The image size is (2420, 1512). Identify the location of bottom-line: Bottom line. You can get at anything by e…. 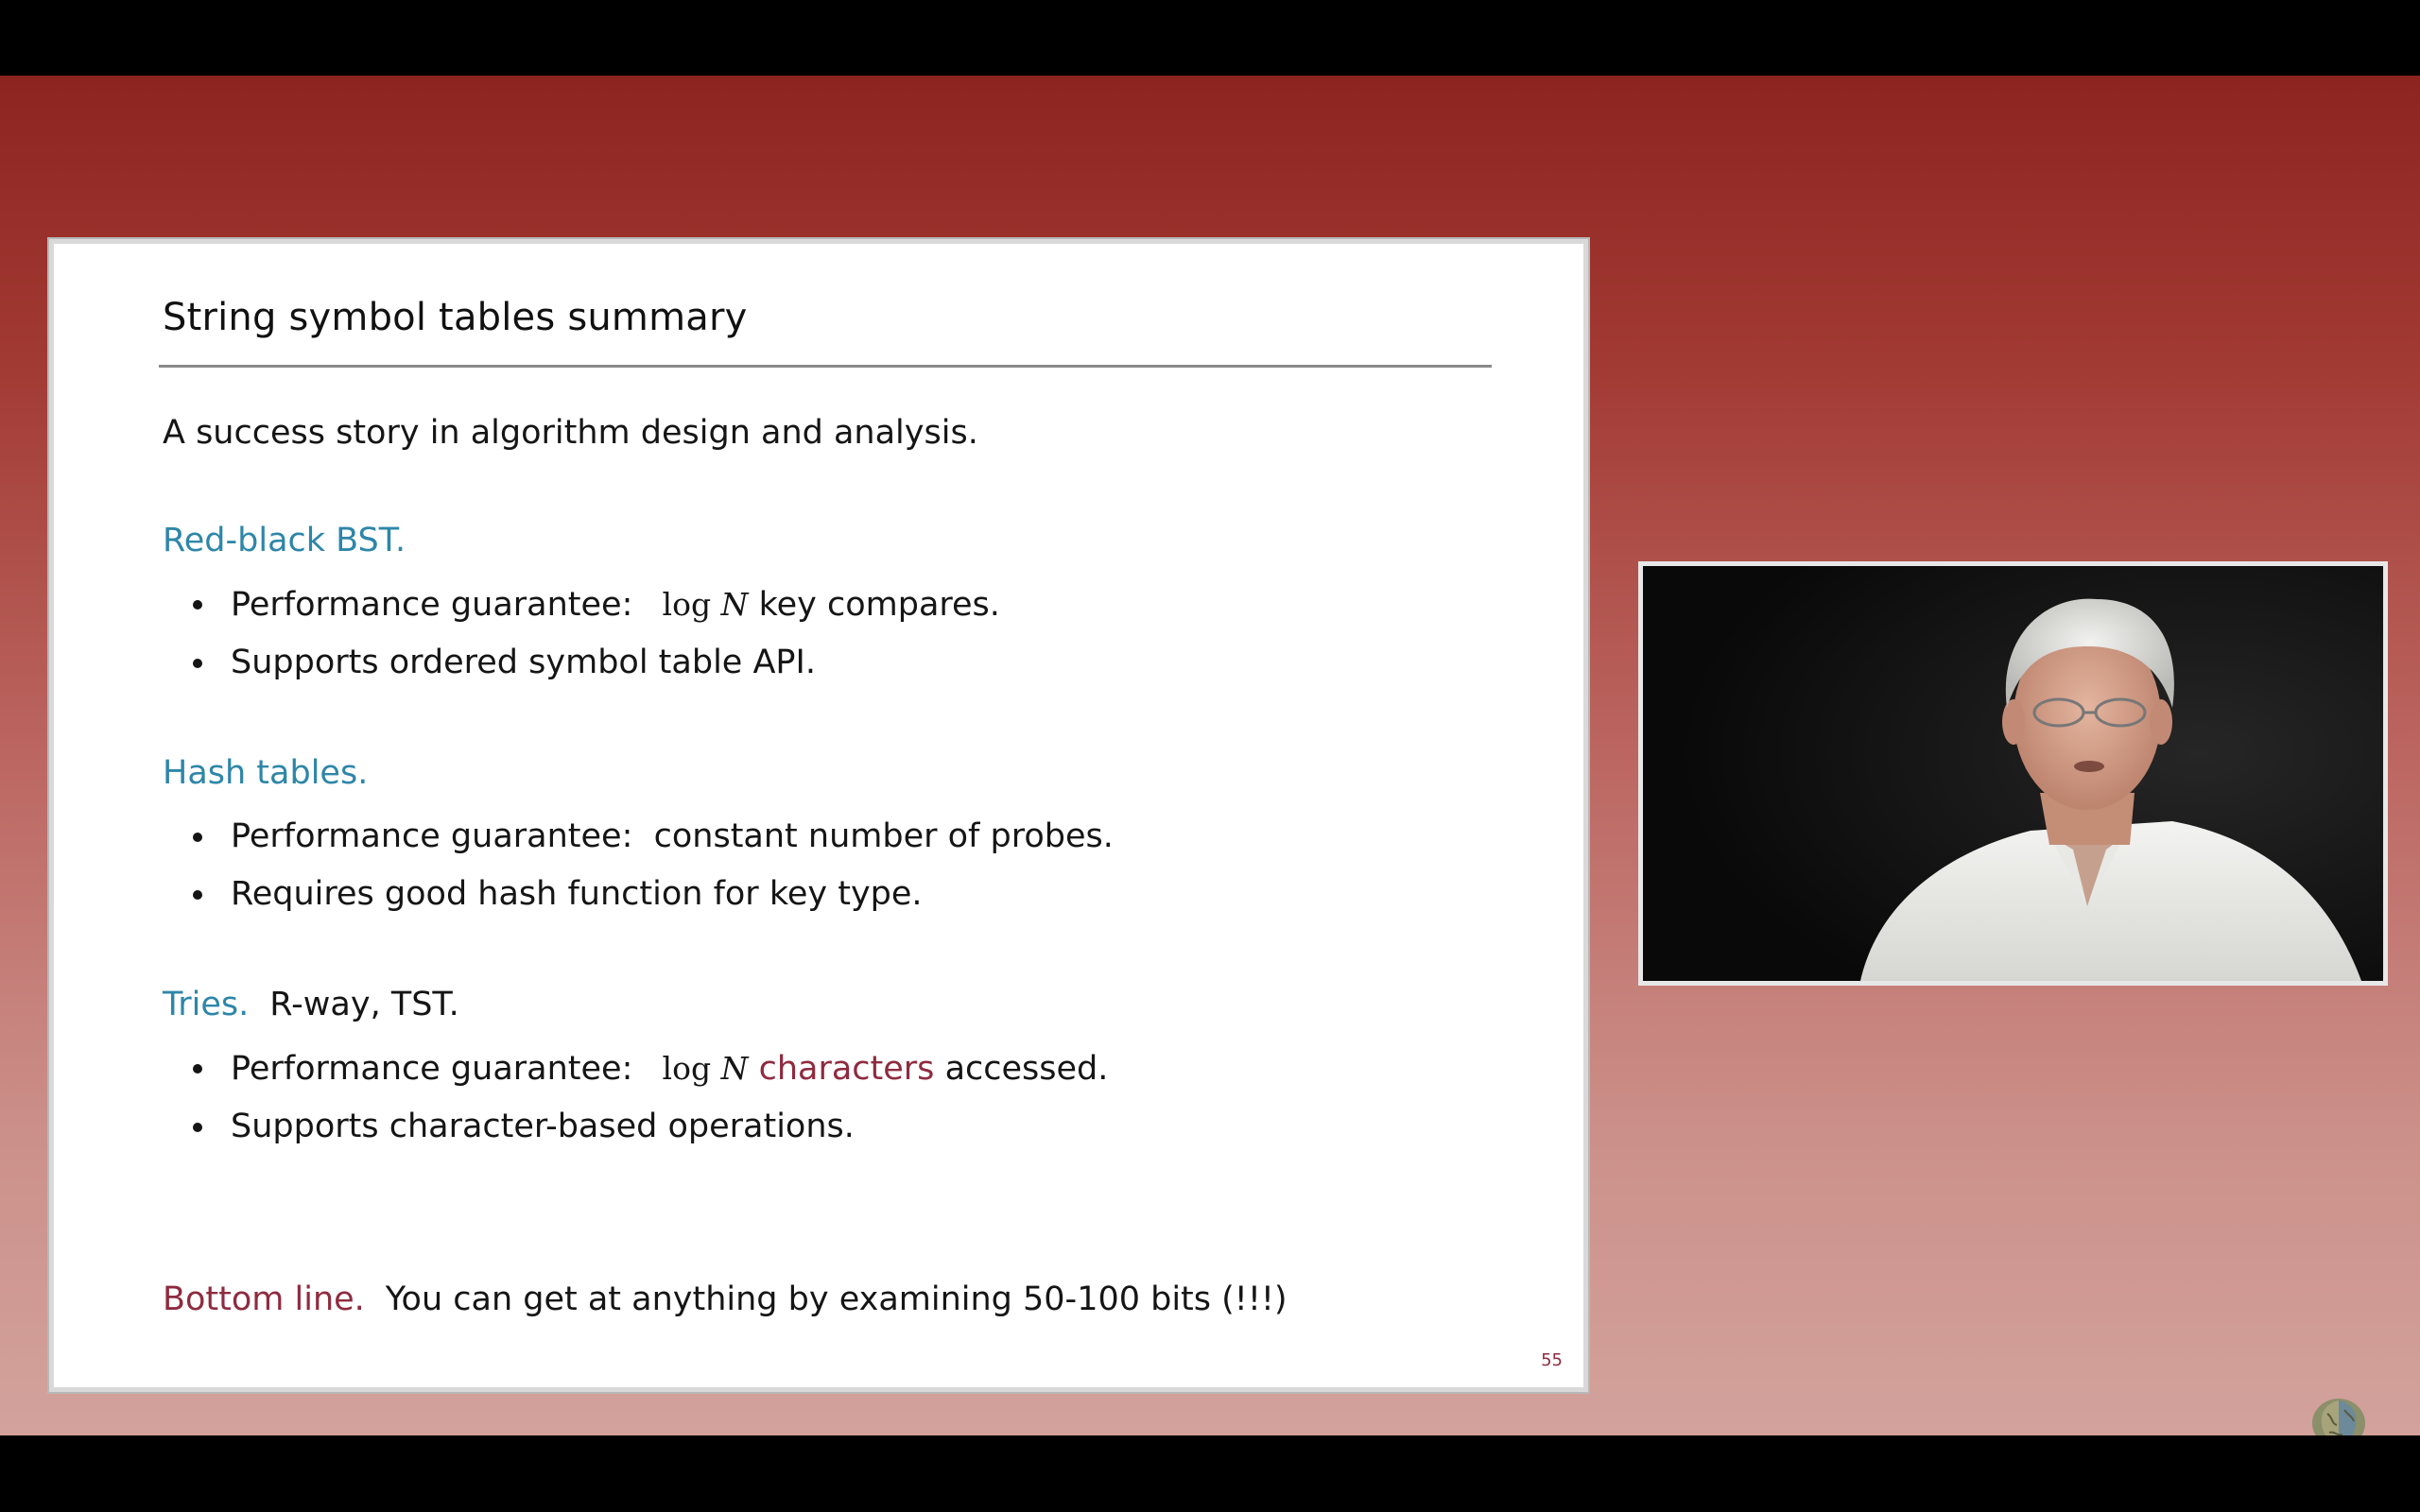
(725, 1299).